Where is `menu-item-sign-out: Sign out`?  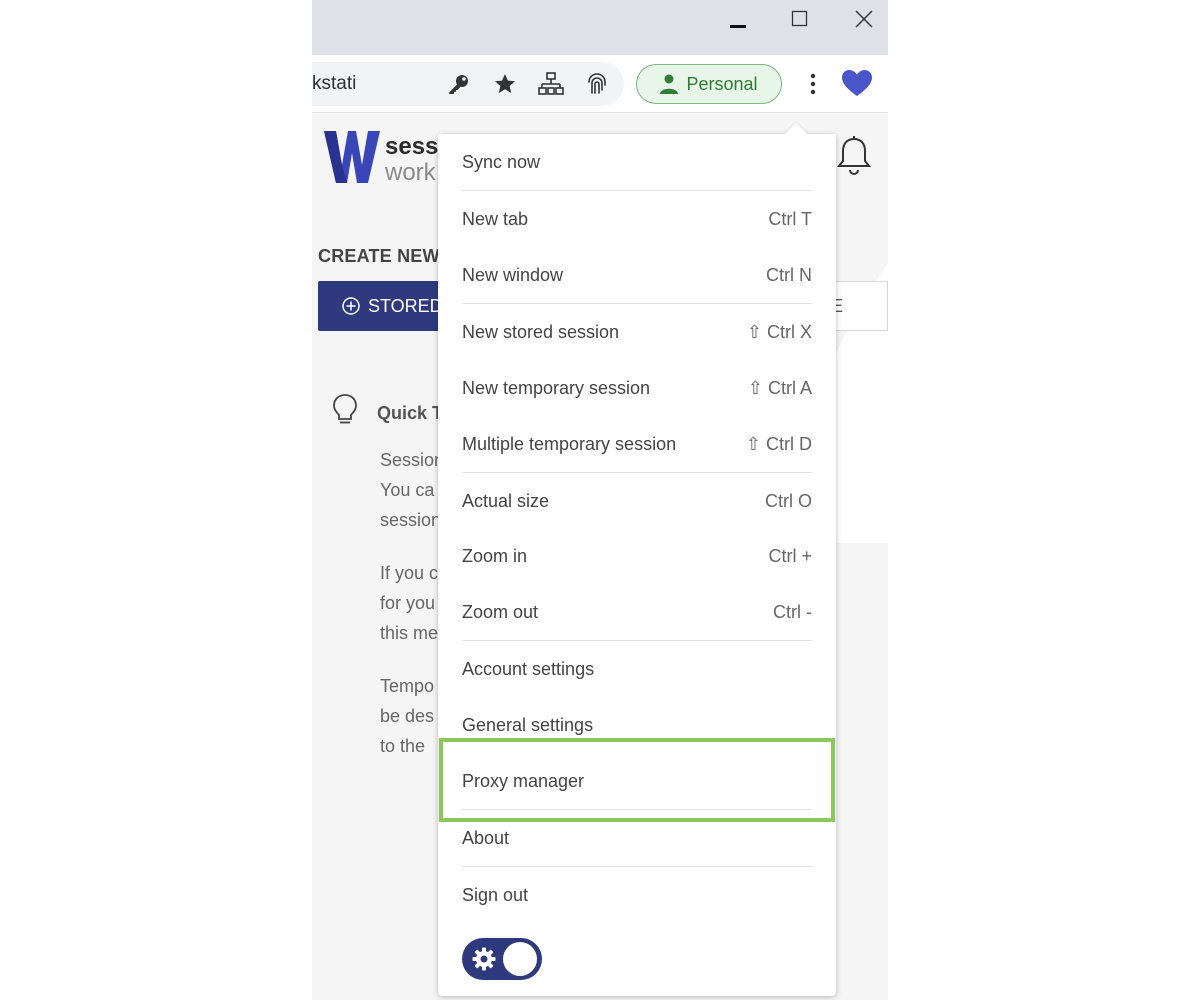
menu-item-sign-out: Sign out is located at coordinates (637, 895).